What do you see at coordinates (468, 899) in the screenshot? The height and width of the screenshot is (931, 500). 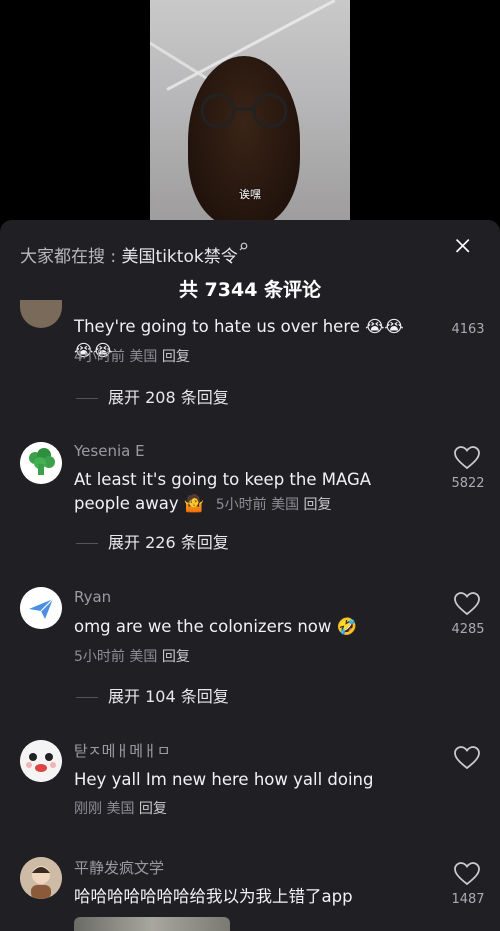 I see `like-count: 1487` at bounding box center [468, 899].